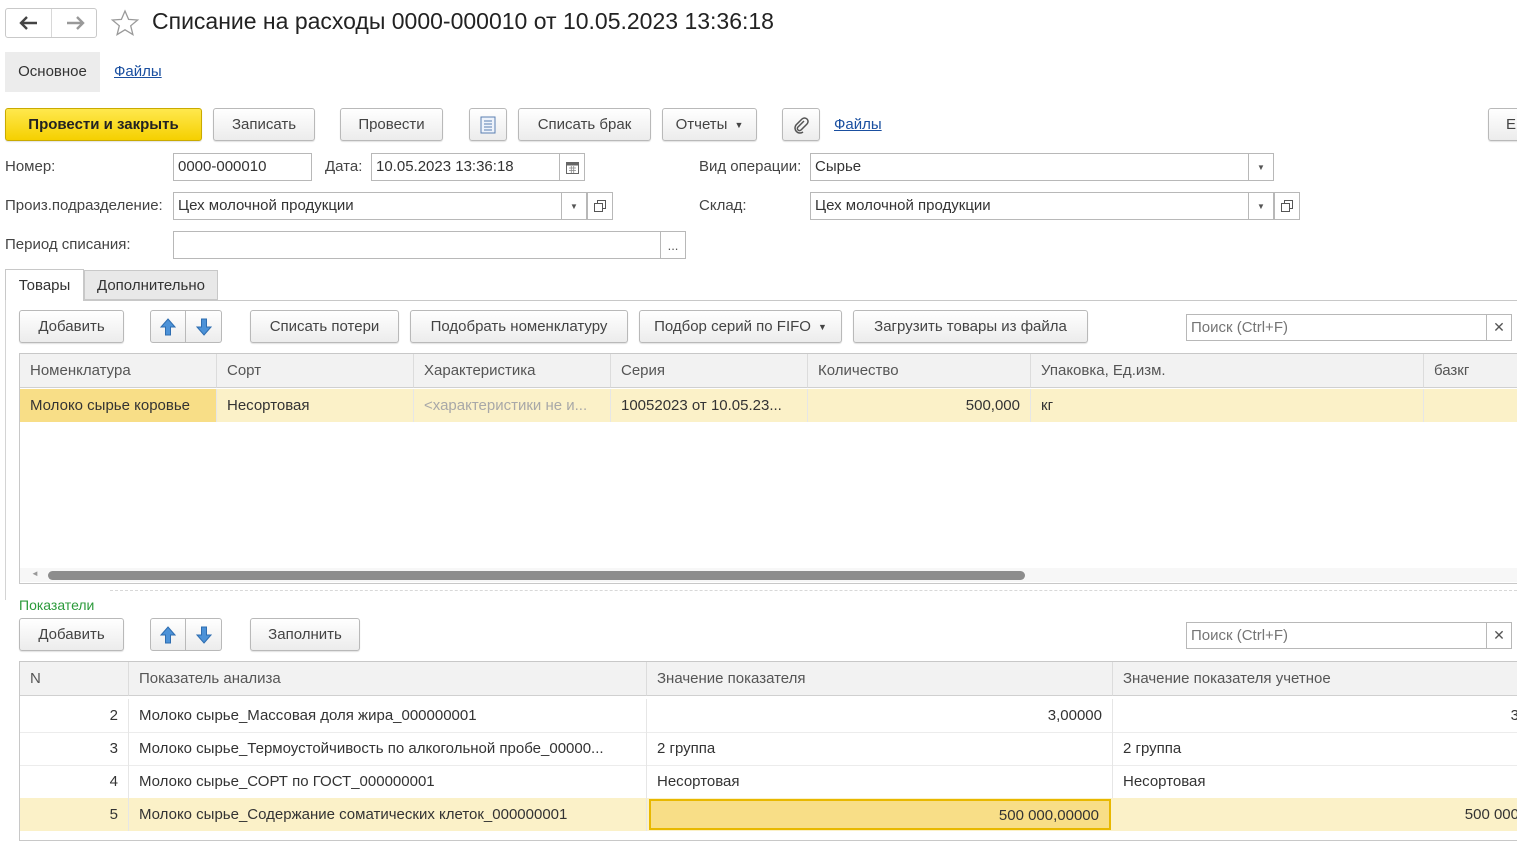  What do you see at coordinates (74, 781) in the screenshot?
I see `ind-cell-n: 4` at bounding box center [74, 781].